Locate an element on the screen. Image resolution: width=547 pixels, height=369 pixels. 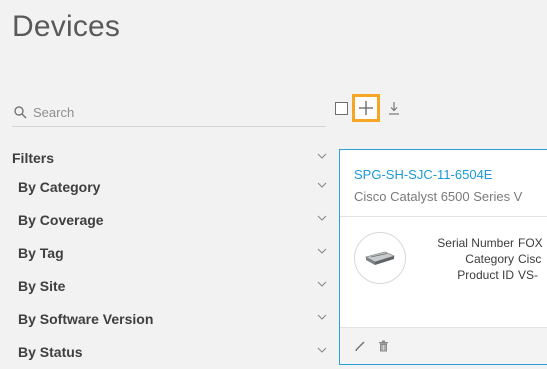
filter-label: By Coverage is located at coordinates (61, 219).